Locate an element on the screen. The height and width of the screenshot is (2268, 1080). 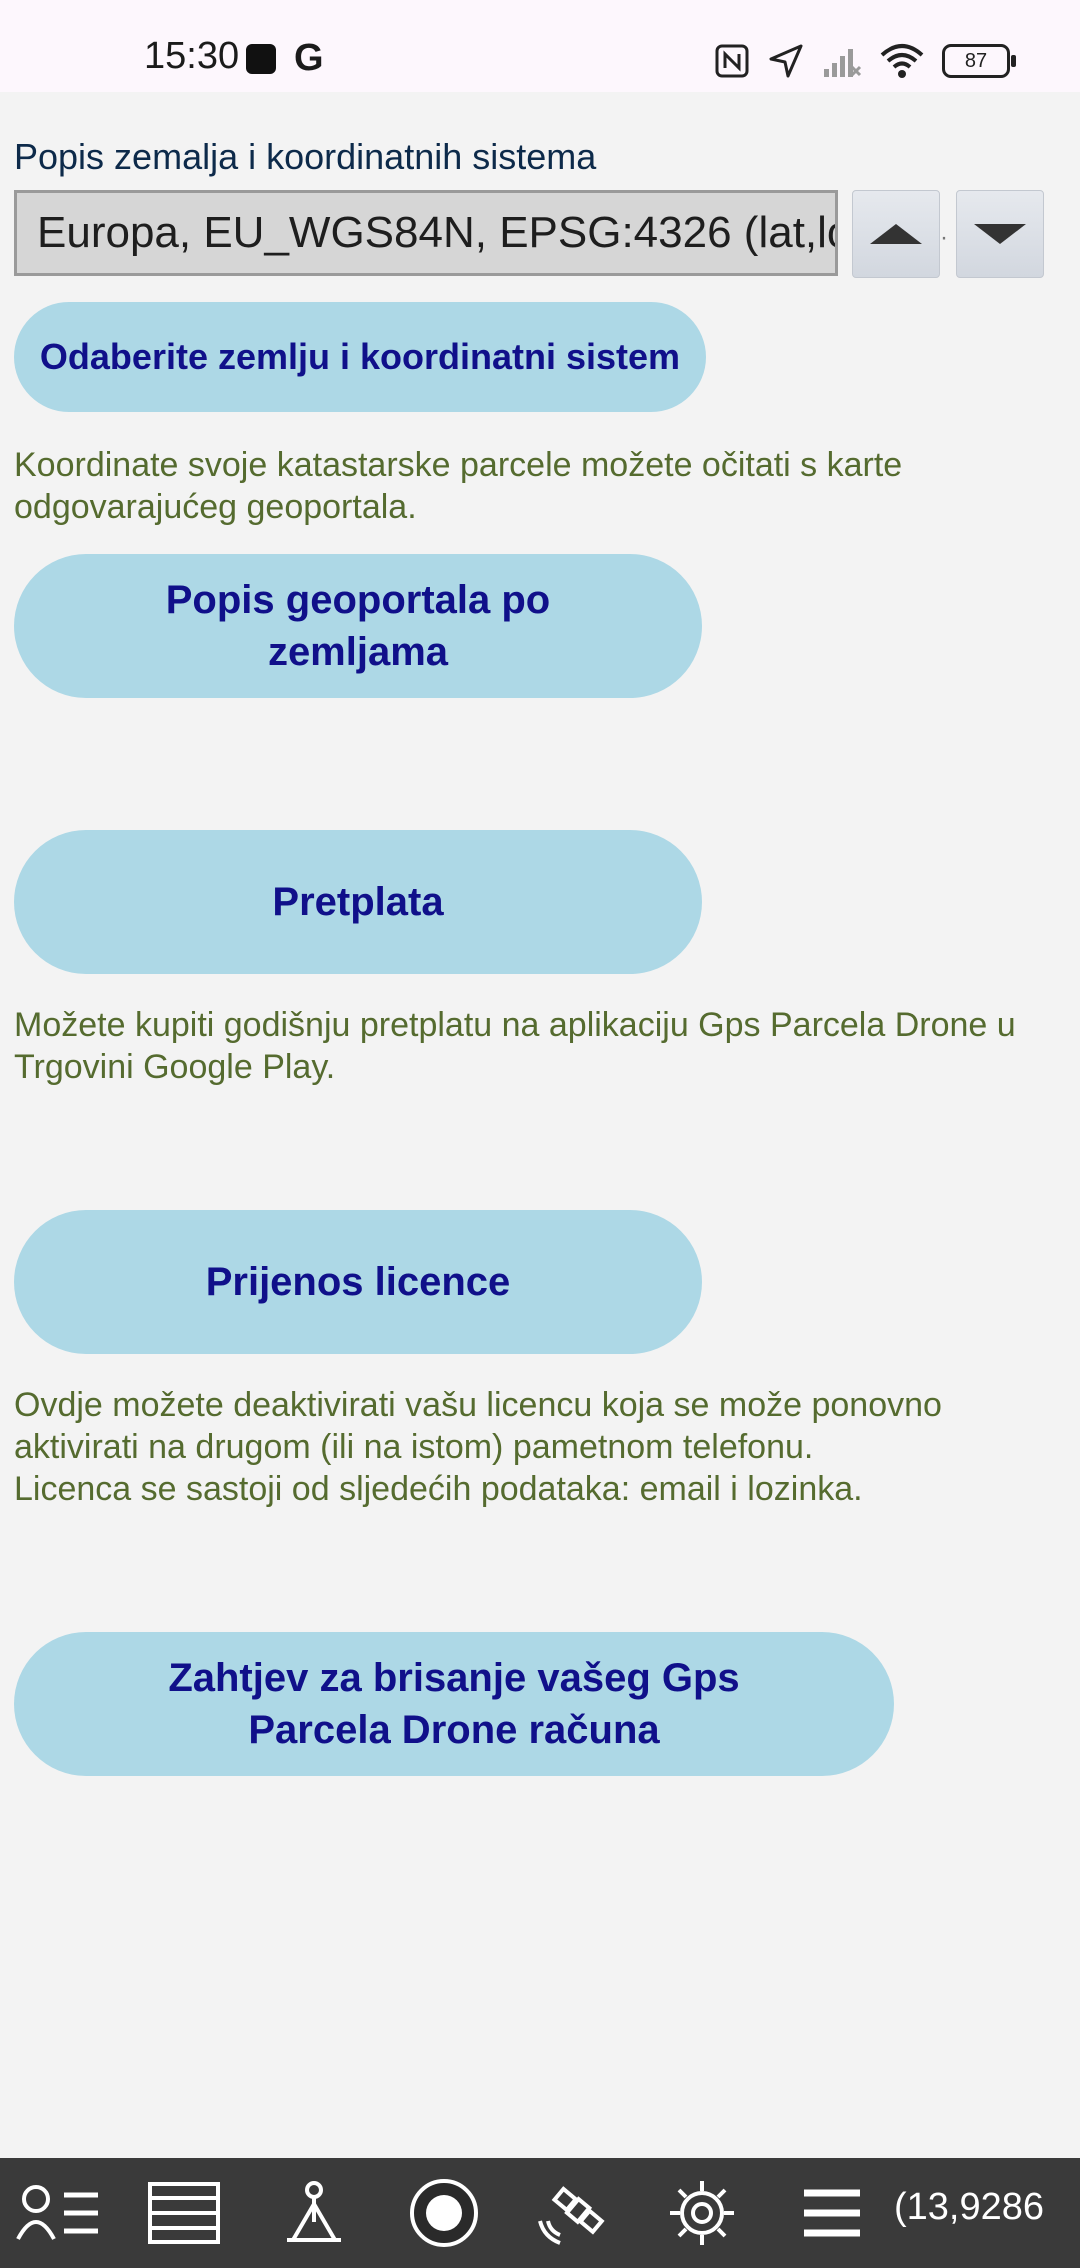
notification-square-icon is located at coordinates (261, 59).